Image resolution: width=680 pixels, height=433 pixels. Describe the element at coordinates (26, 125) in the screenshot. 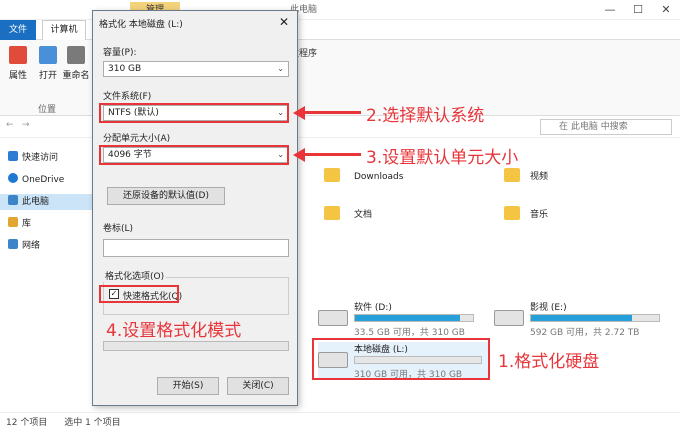

I see `forward-icon: →` at that location.